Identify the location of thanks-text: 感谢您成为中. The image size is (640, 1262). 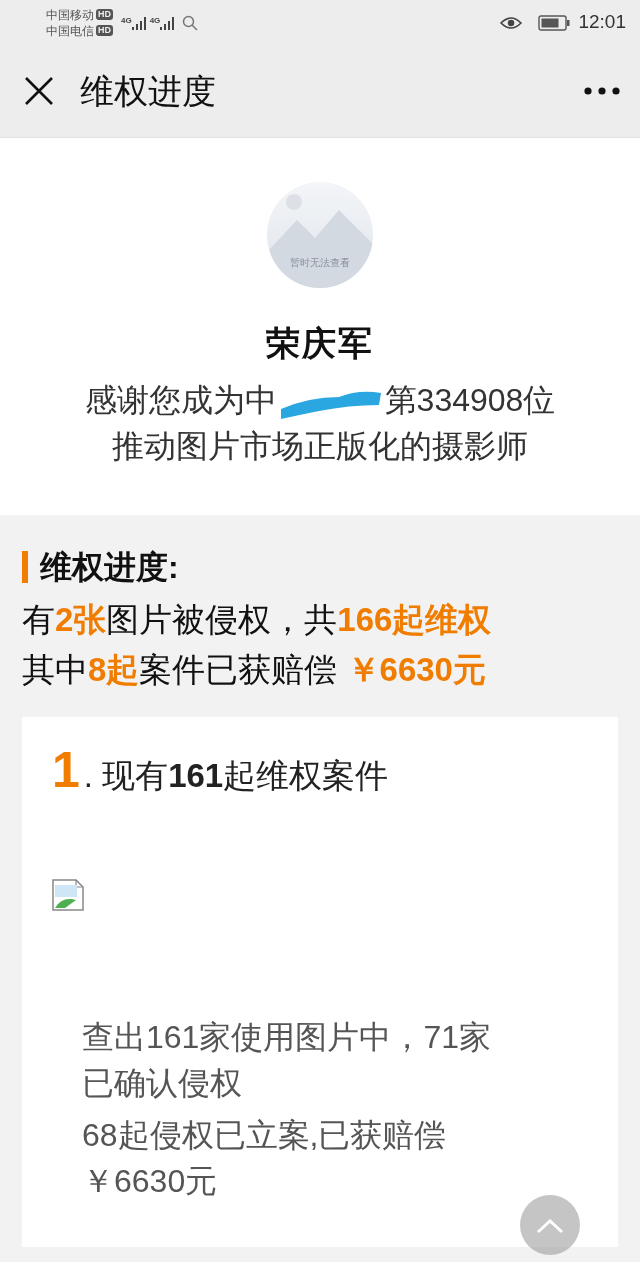
(180, 400).